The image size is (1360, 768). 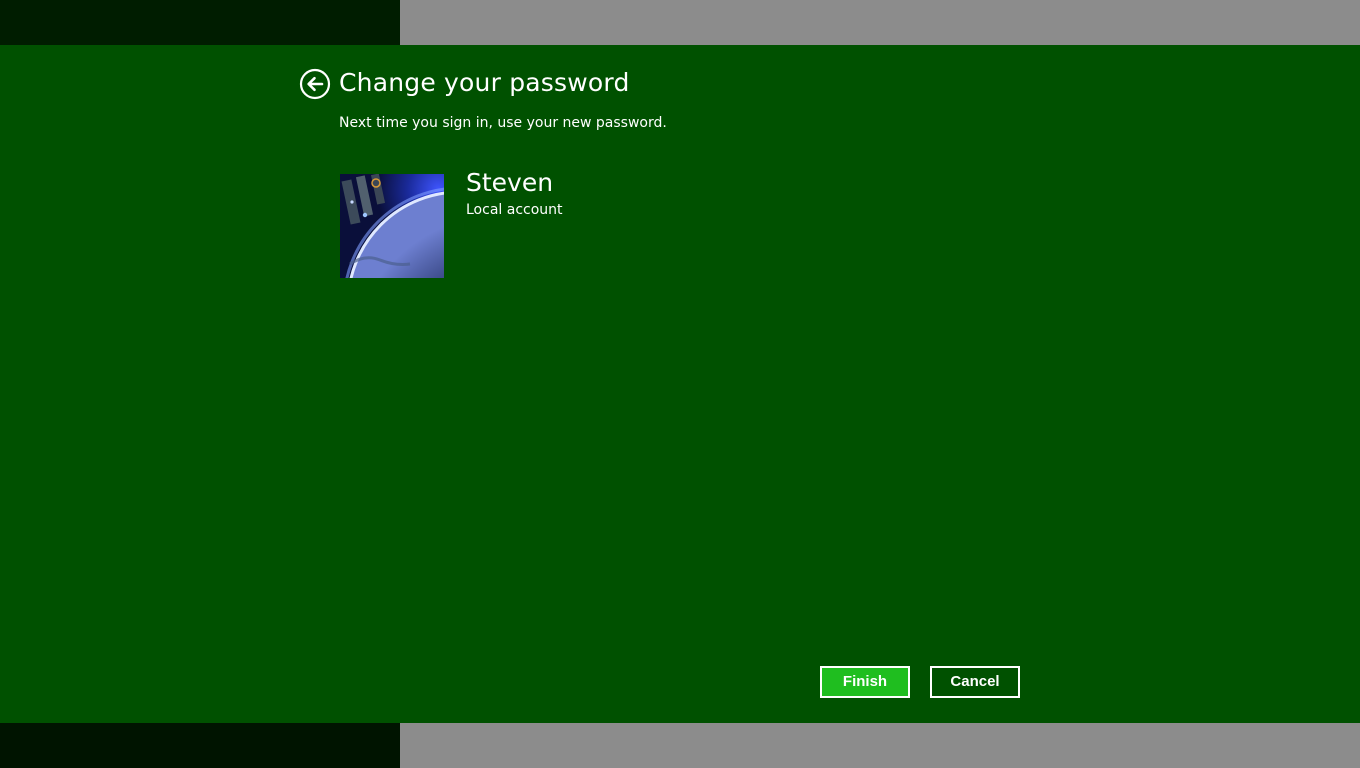 I want to click on page-title: Change your password, so click(x=484, y=82).